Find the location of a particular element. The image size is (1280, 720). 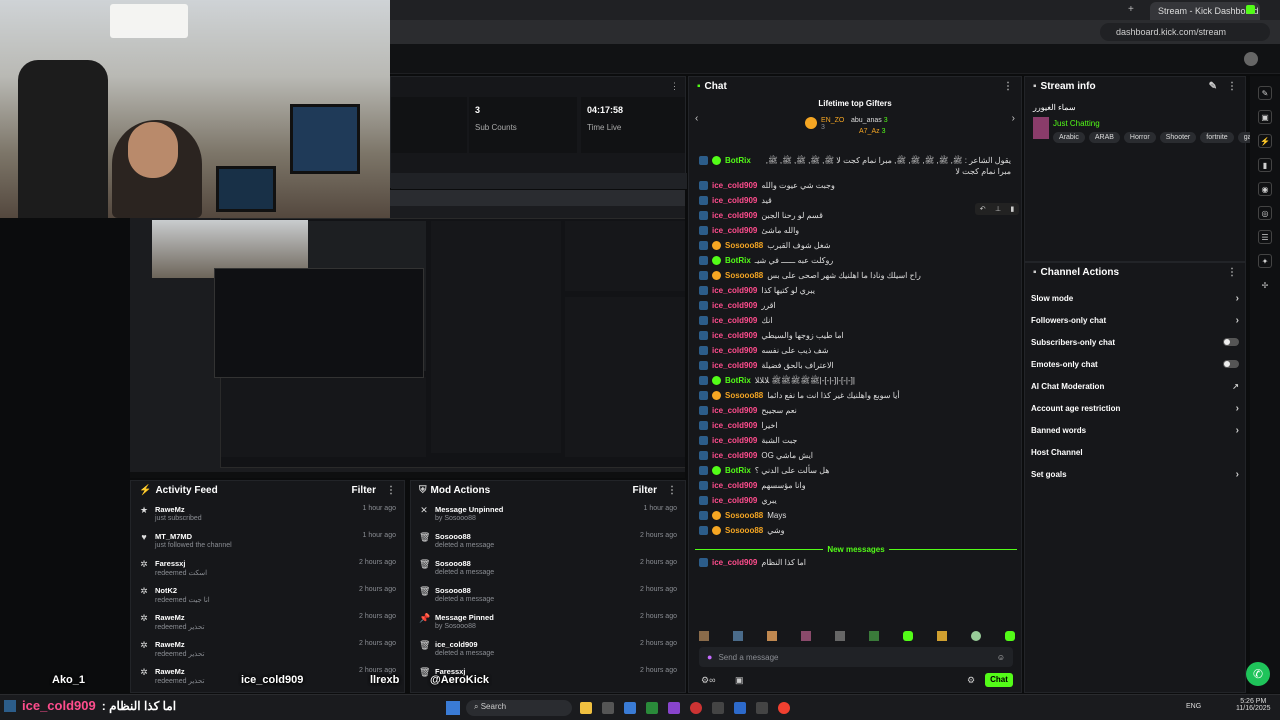

feed-item-name: NotK2 is located at coordinates (182, 590).